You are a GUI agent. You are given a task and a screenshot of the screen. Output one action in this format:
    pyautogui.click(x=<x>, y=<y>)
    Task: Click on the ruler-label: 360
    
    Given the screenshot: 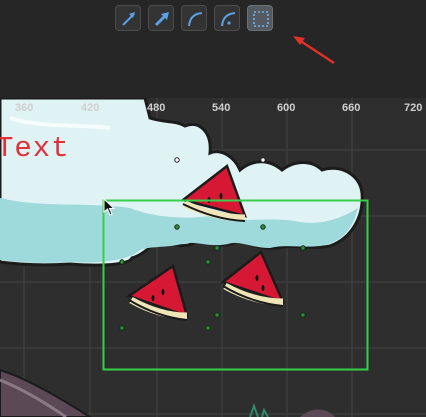 What is the action you would take?
    pyautogui.click(x=24, y=108)
    